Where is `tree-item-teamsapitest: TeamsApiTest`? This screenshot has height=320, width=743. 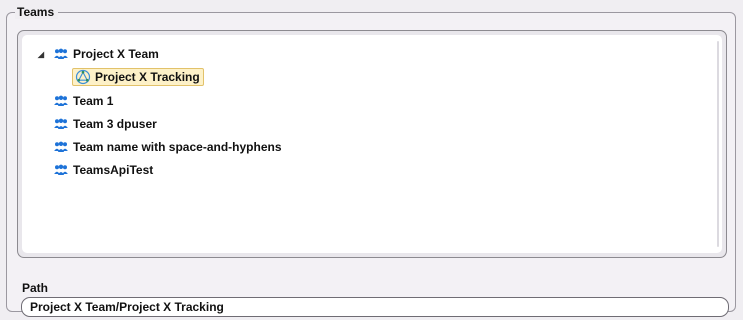 tree-item-teamsapitest: TeamsApiTest is located at coordinates (103, 170).